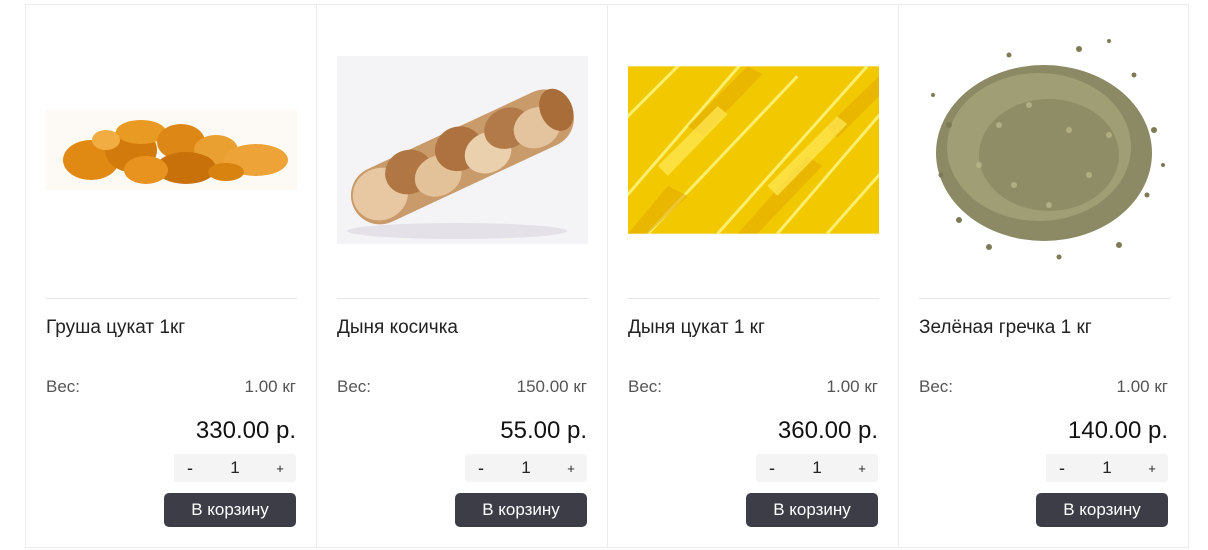 The width and height of the screenshot is (1208, 550). Describe the element at coordinates (696, 328) in the screenshot. I see `product-title: Дыня цукат 1 кг` at that location.